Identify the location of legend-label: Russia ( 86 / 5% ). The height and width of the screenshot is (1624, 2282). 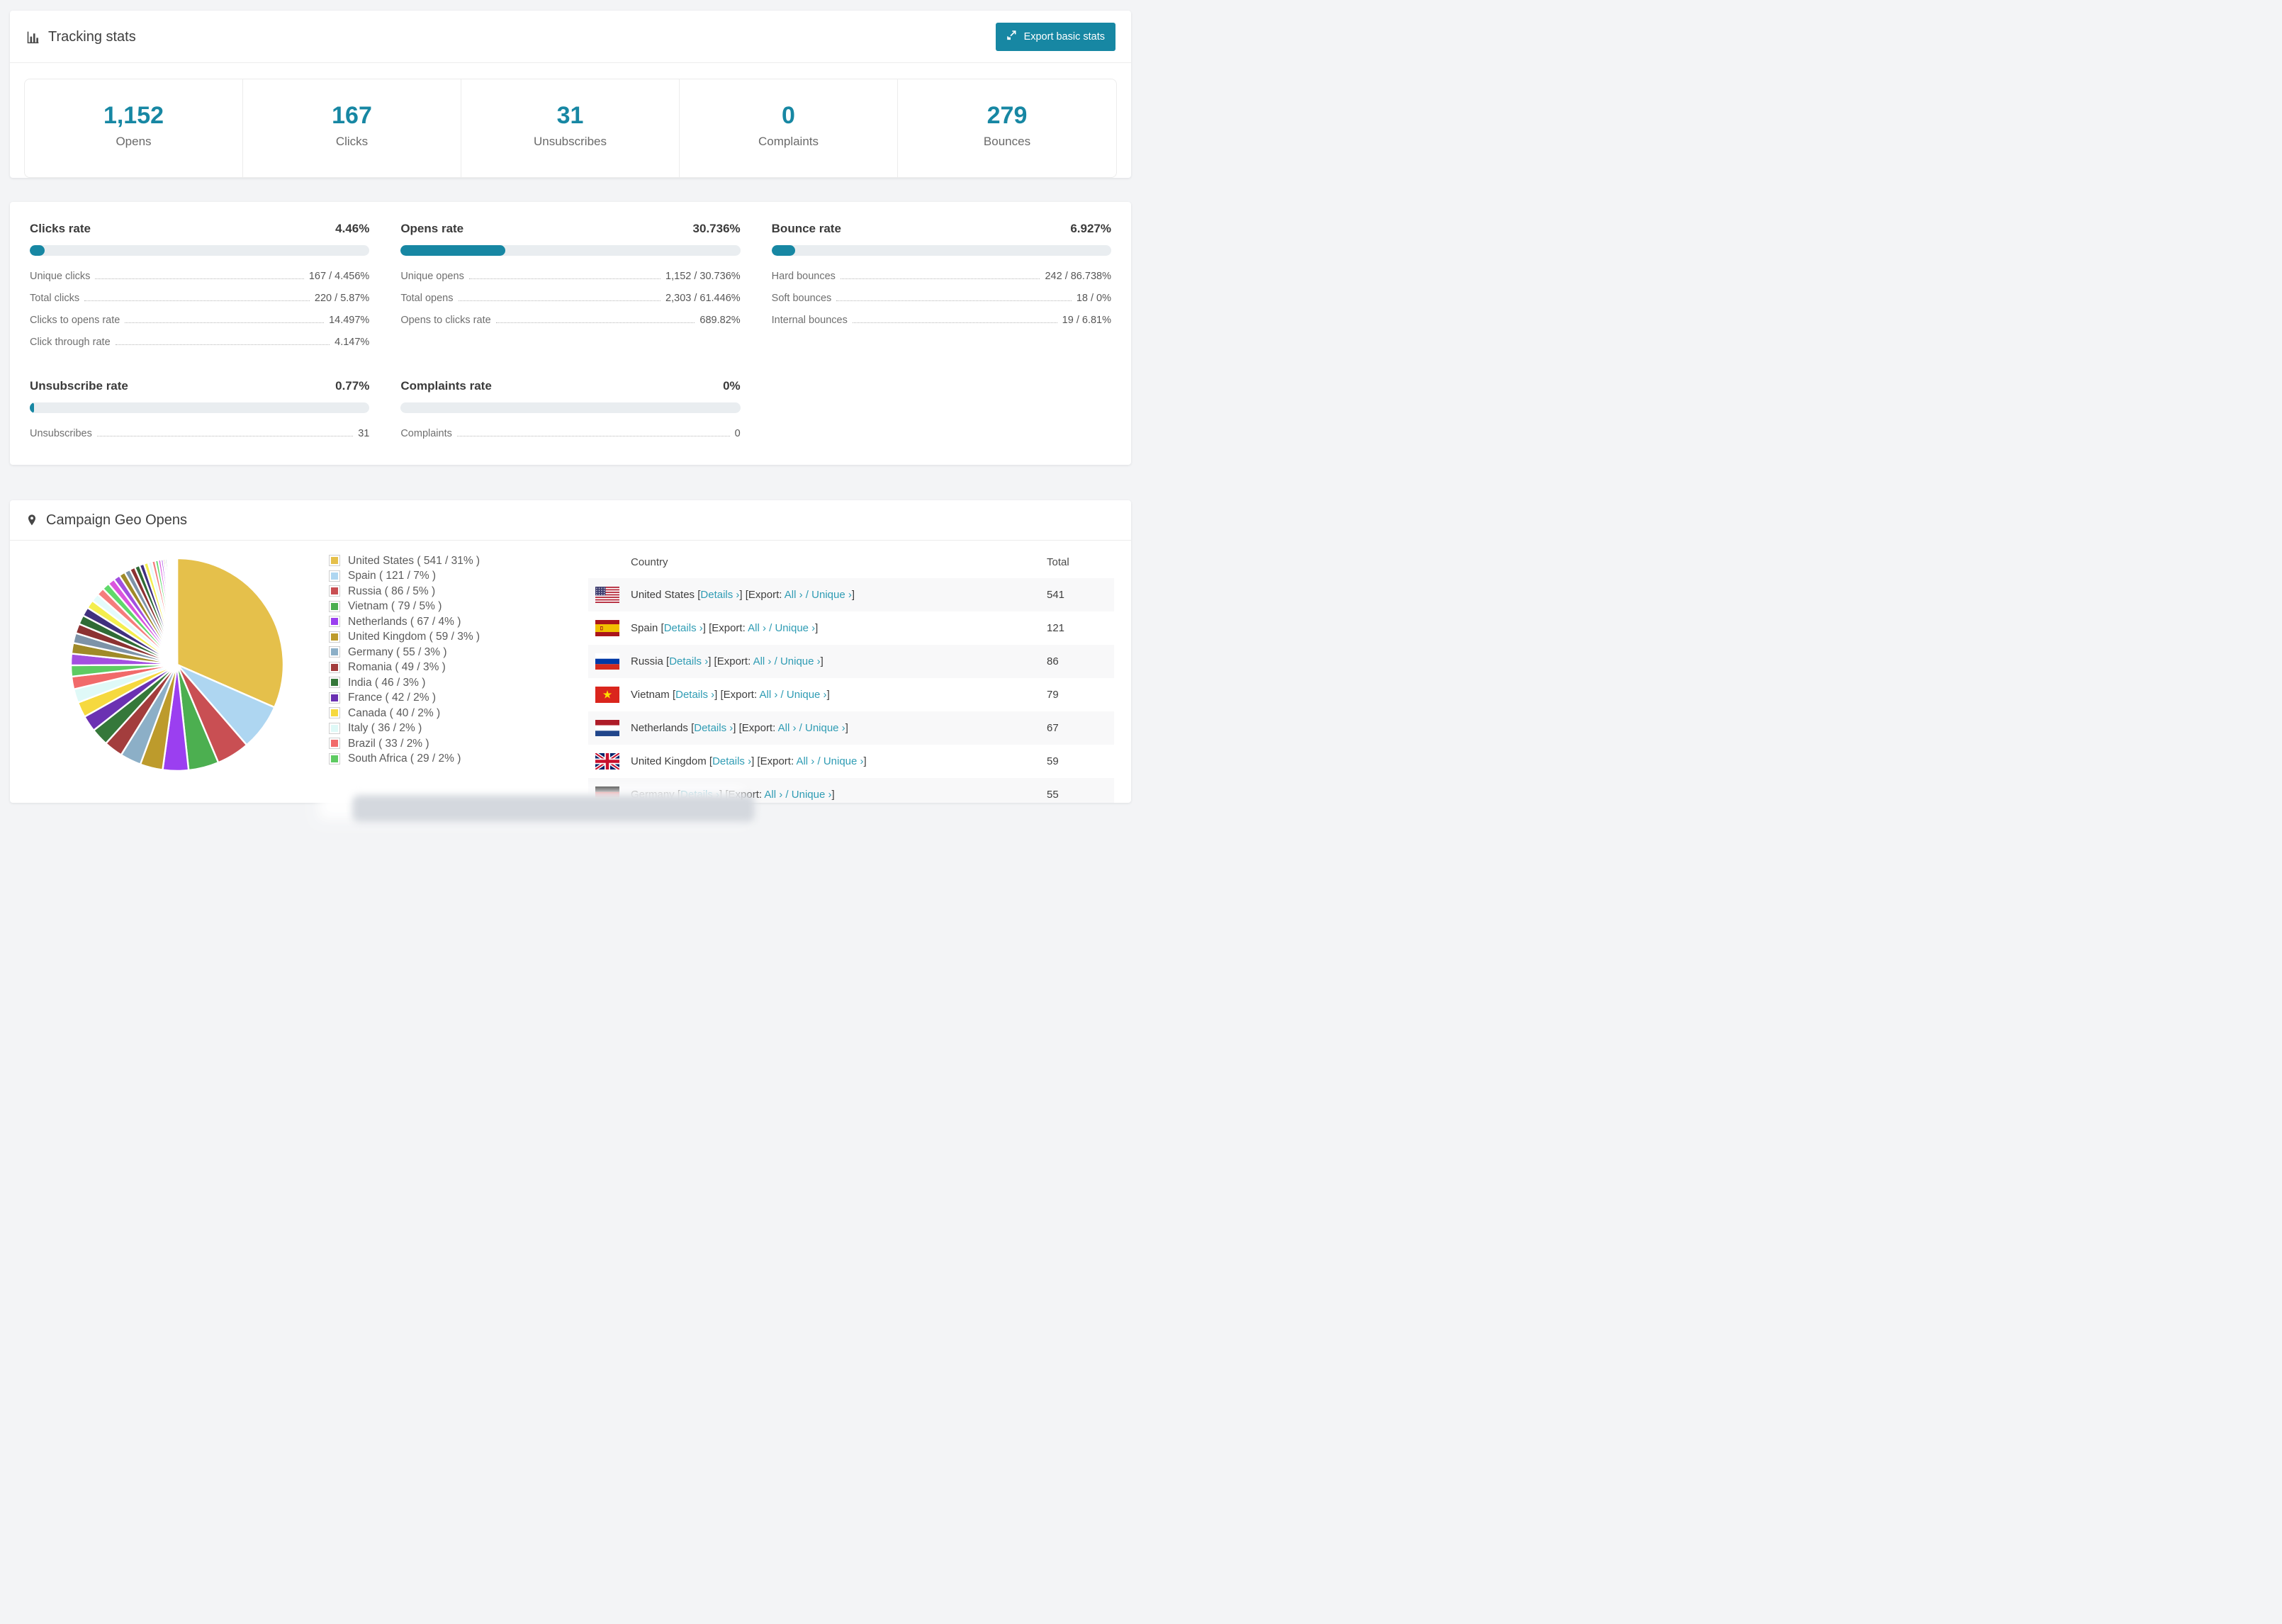
(392, 591).